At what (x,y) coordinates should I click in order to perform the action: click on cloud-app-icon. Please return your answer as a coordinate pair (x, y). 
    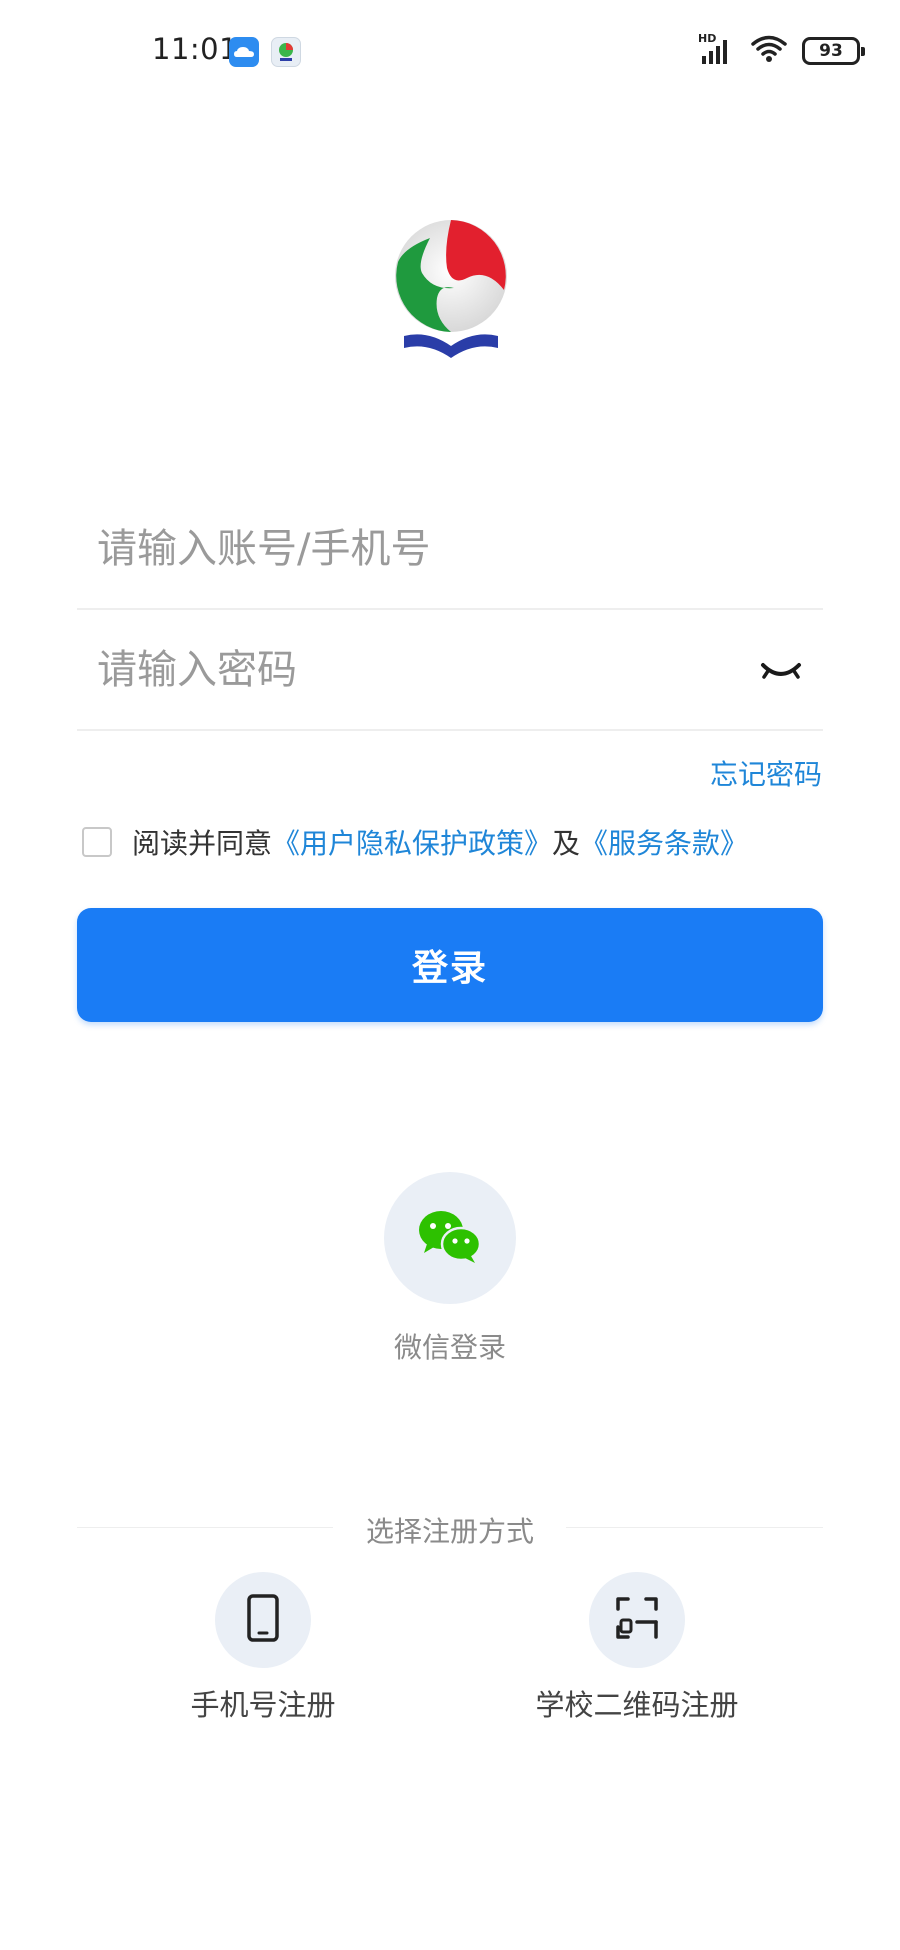
    Looking at the image, I should click on (244, 52).